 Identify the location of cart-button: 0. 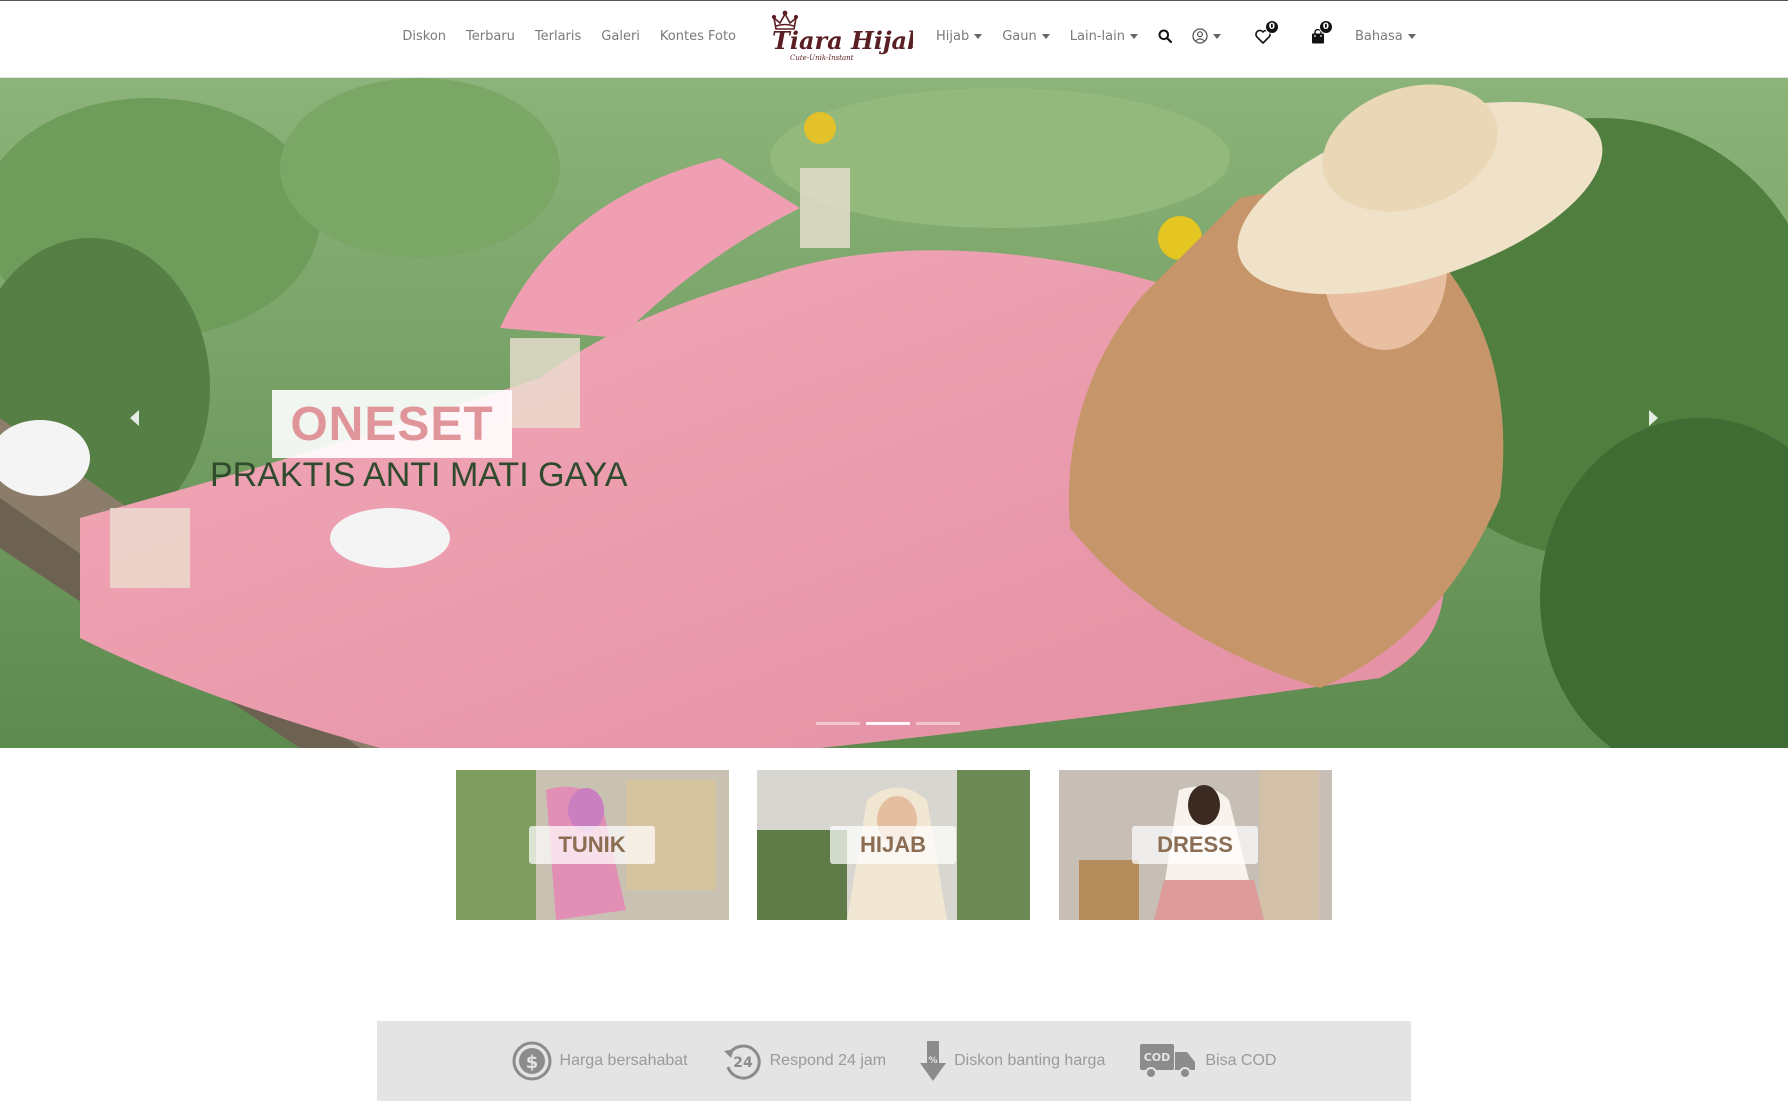
(1322, 31).